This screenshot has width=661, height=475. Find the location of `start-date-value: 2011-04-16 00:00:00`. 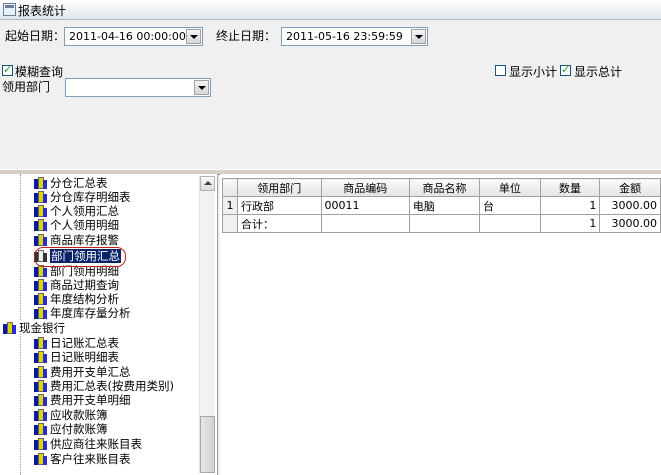

start-date-value: 2011-04-16 00:00:00 is located at coordinates (127, 36).